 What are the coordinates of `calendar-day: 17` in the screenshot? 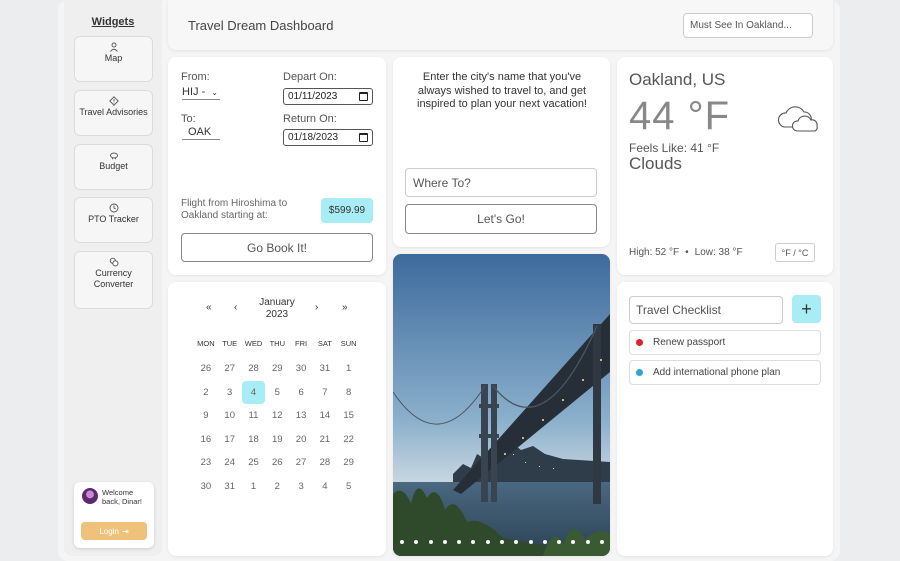 It's located at (230, 440).